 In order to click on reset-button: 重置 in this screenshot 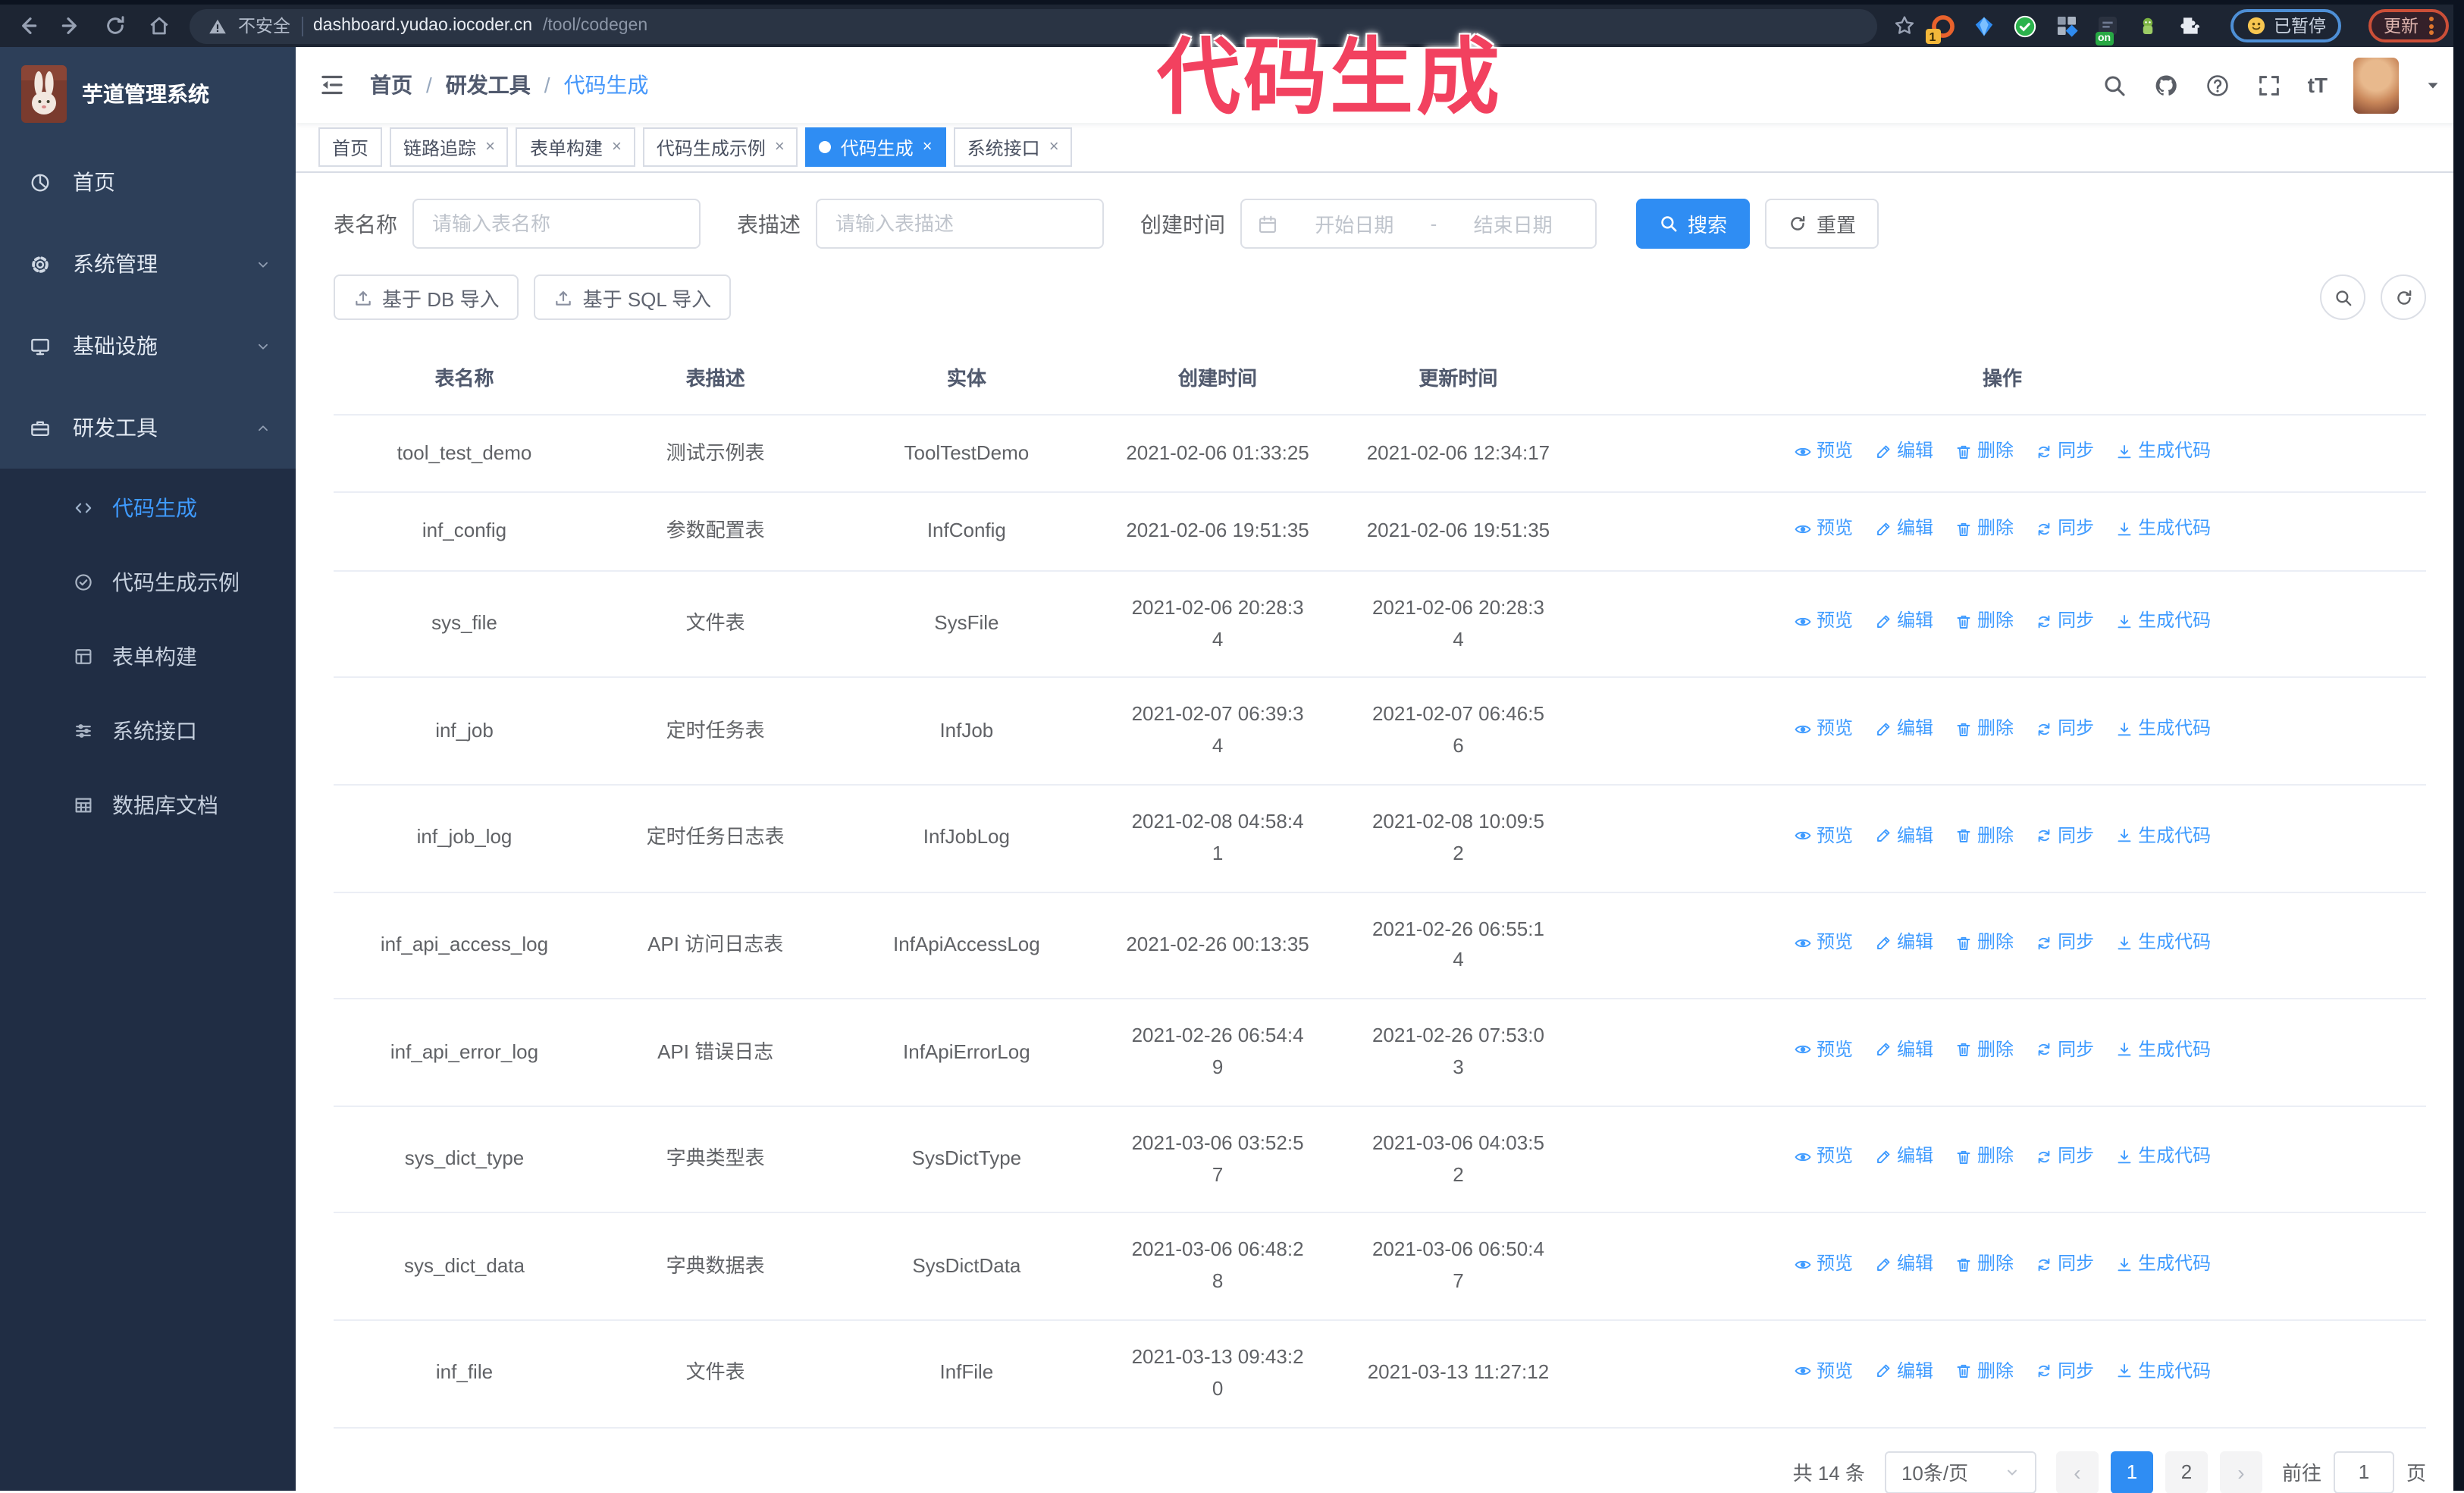, I will do `click(1822, 224)`.